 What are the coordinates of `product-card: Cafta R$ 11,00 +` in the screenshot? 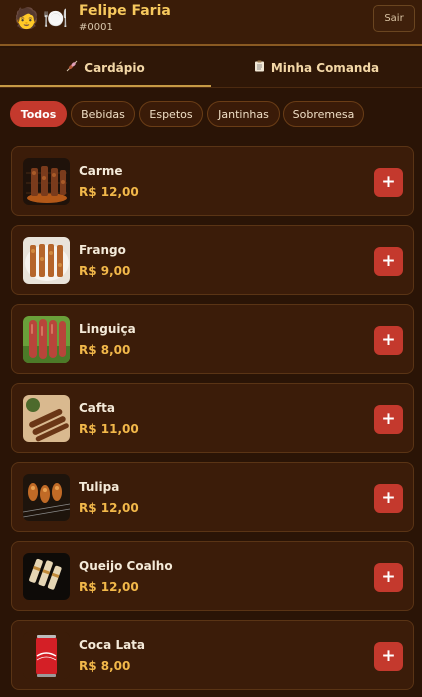 It's located at (212, 418).